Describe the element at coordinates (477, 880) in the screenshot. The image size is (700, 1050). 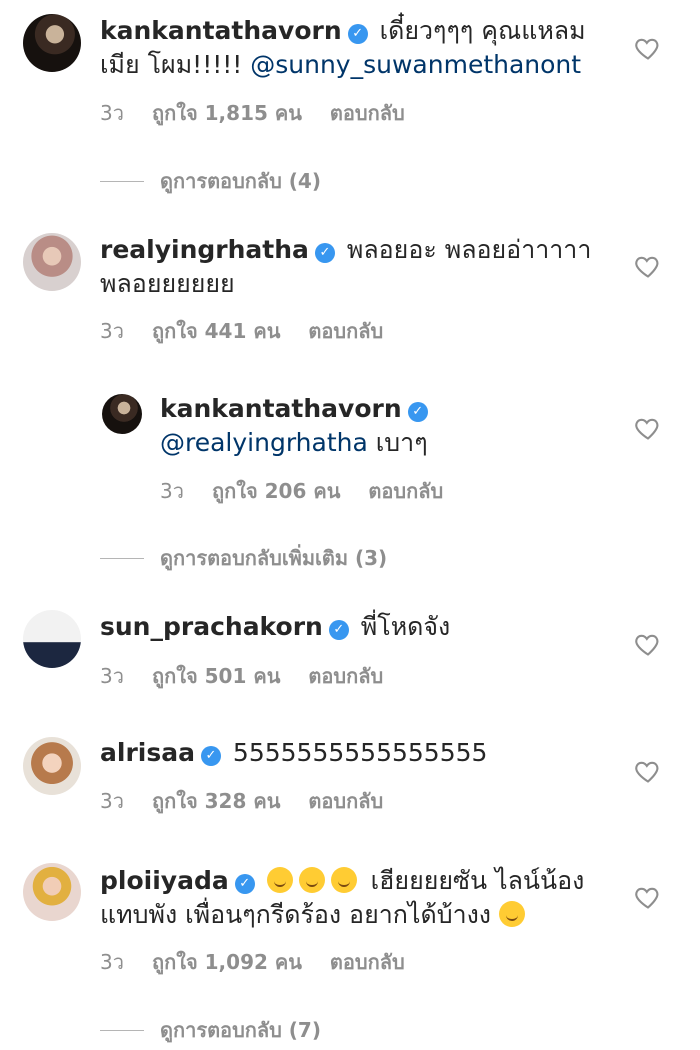
I see `comment-text: เฮียยยยซัน ไลน์น้อง` at that location.